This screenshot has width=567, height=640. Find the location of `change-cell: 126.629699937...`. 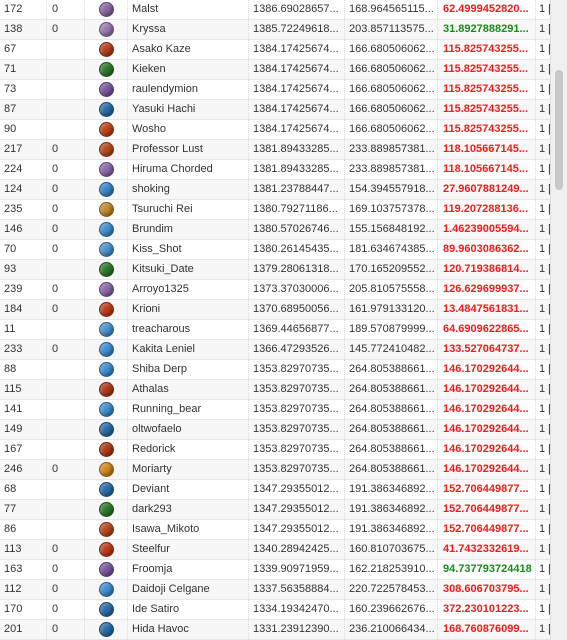

change-cell: 126.629699937... is located at coordinates (487, 289).